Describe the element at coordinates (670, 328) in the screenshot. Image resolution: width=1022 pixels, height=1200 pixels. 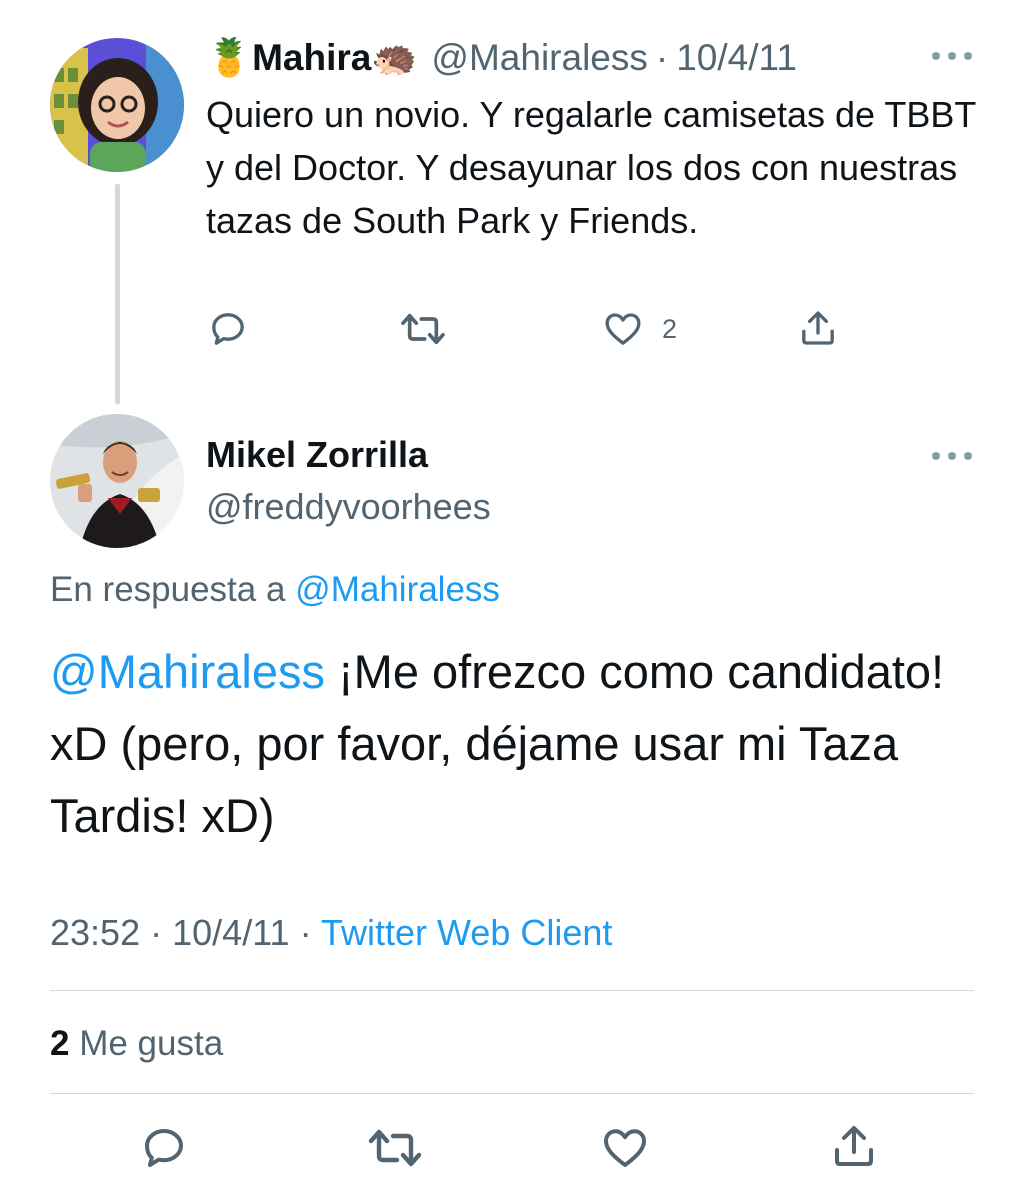
I see `like-count: 2` at that location.